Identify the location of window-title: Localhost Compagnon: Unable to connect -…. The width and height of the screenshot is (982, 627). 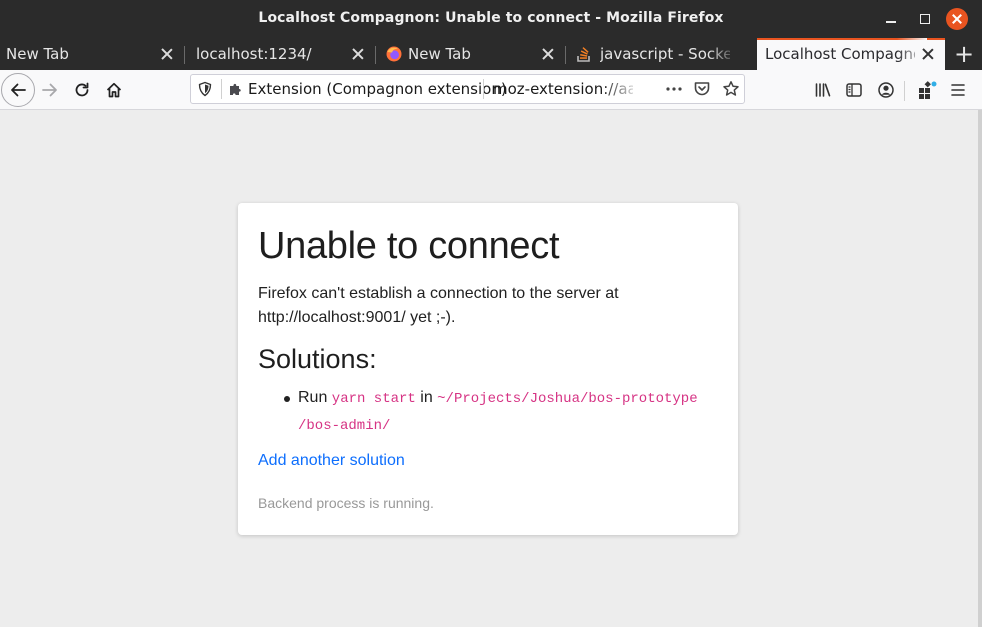
(491, 18).